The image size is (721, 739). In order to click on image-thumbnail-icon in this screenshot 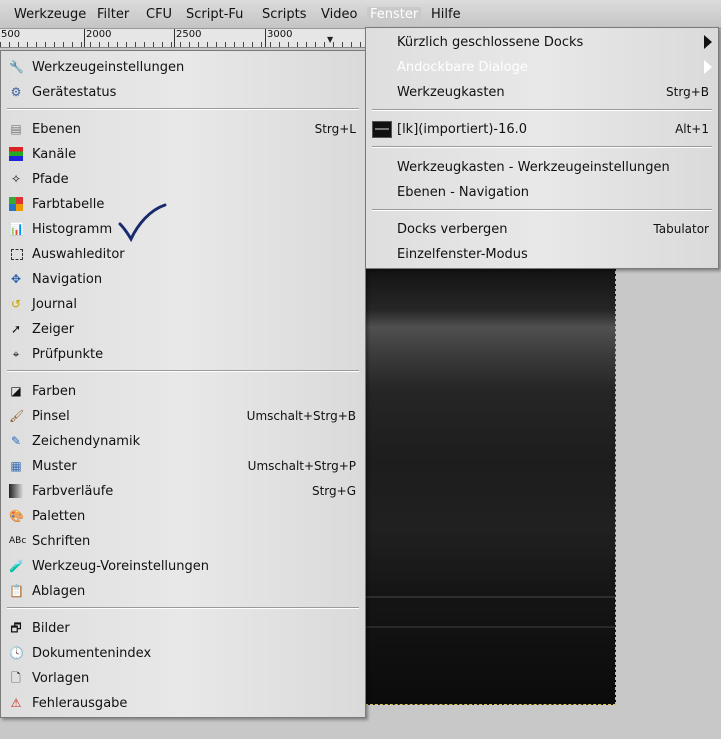, I will do `click(382, 129)`.